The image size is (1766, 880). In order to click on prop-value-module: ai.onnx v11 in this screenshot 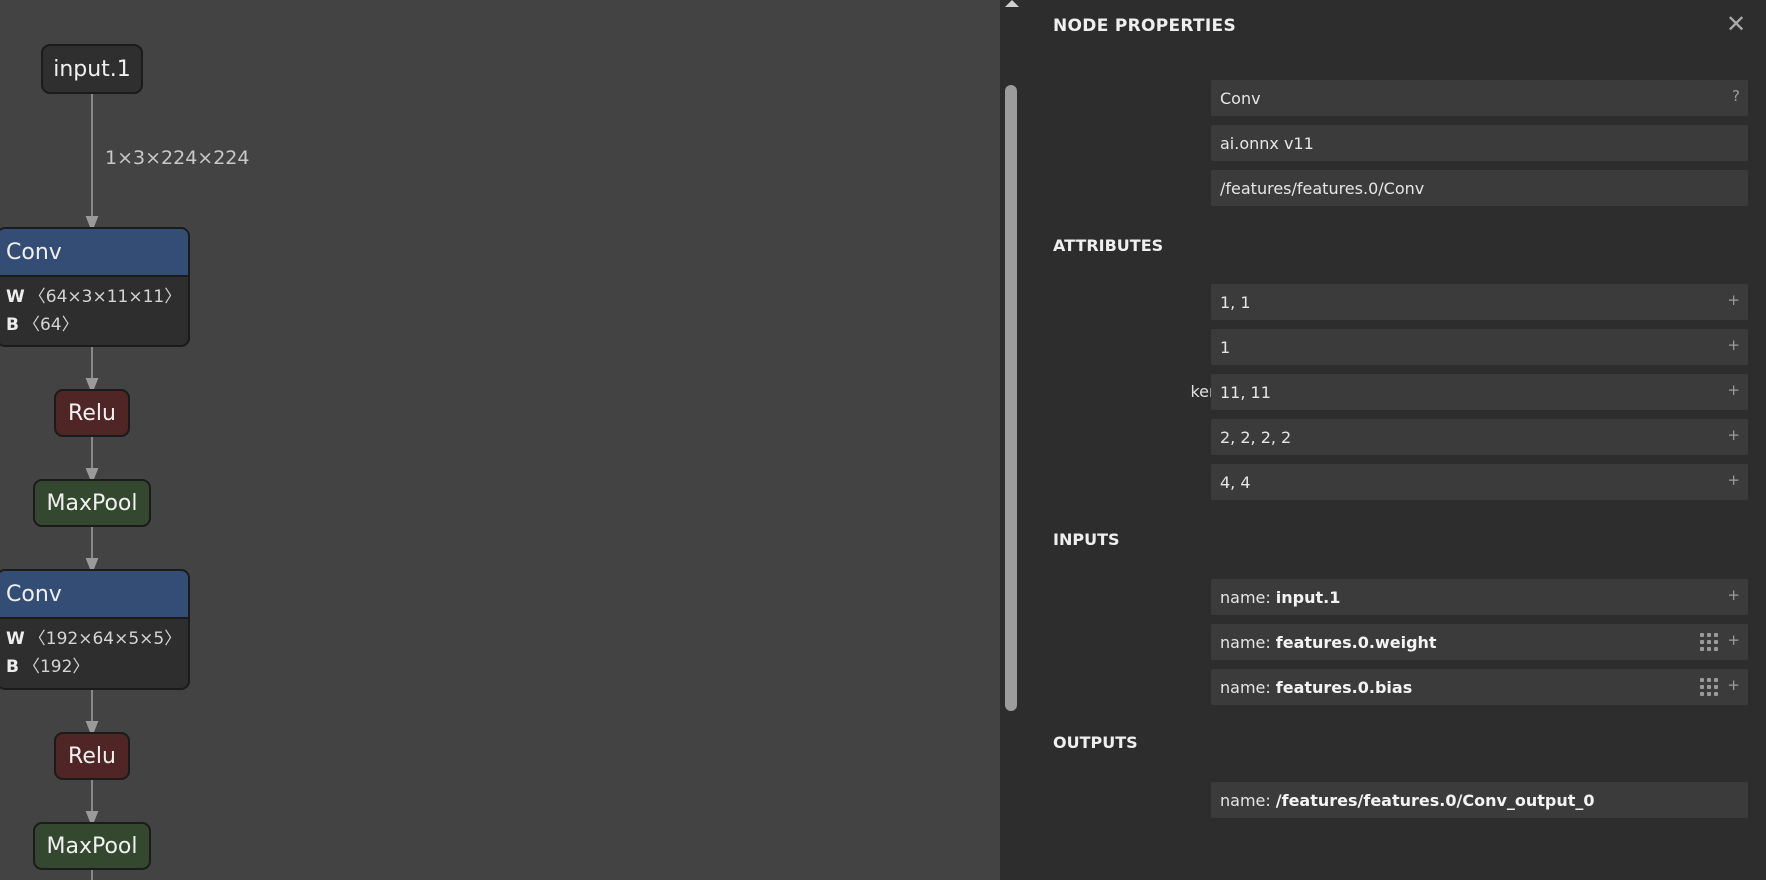, I will do `click(1479, 143)`.